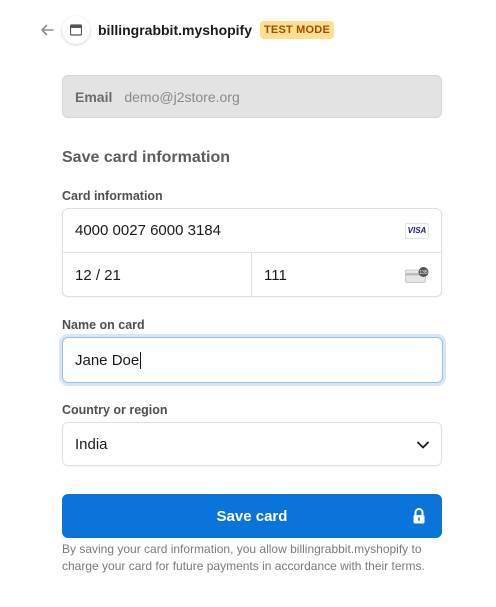  I want to click on card-information-group: 4000 0027 6000 3184 VISA 12 / 21 111 135, so click(252, 252).